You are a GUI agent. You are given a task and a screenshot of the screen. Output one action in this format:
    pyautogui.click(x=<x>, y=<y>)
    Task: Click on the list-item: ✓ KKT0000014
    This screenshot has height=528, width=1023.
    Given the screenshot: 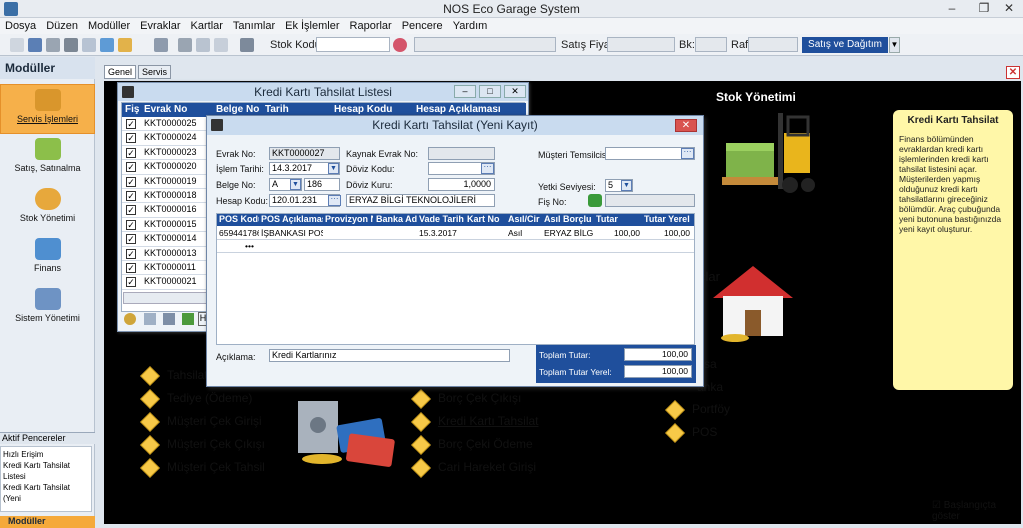 What is the action you would take?
    pyautogui.click(x=166, y=239)
    